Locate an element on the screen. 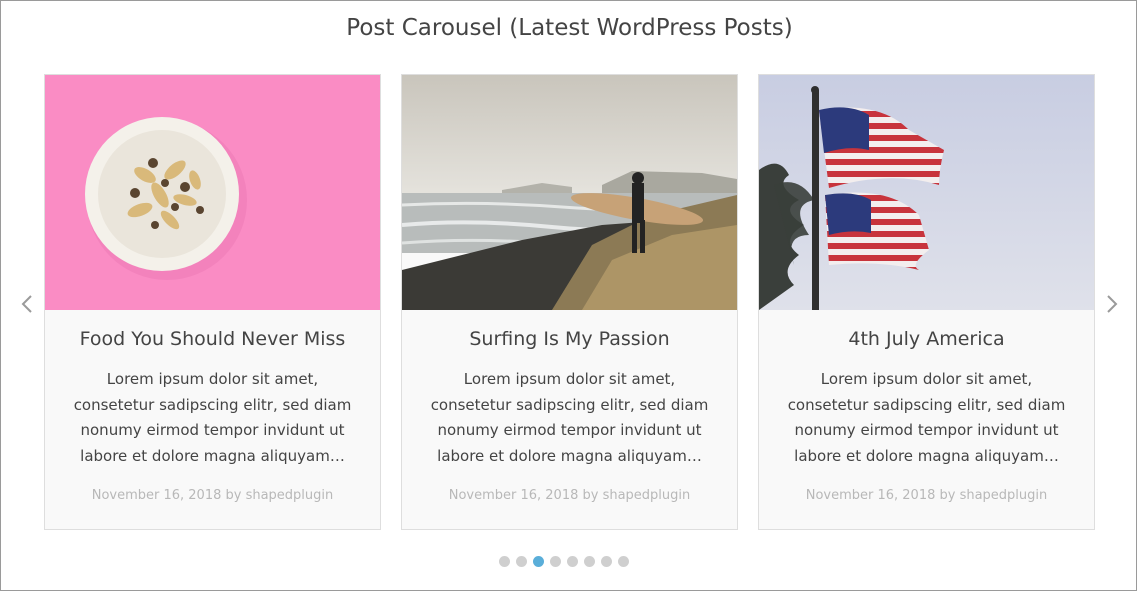 The width and height of the screenshot is (1137, 591). chevron-left-icon is located at coordinates (26, 304).